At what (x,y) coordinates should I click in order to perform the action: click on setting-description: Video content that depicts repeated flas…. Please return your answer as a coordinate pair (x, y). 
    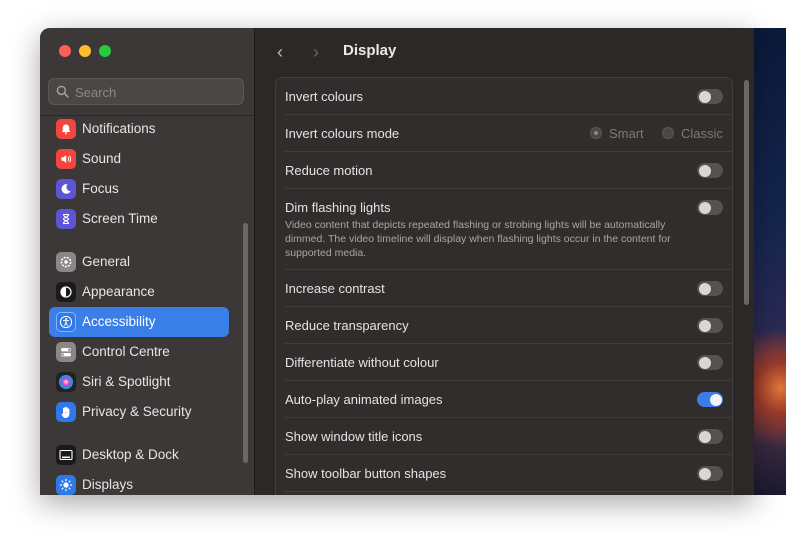
    Looking at the image, I should click on (478, 239).